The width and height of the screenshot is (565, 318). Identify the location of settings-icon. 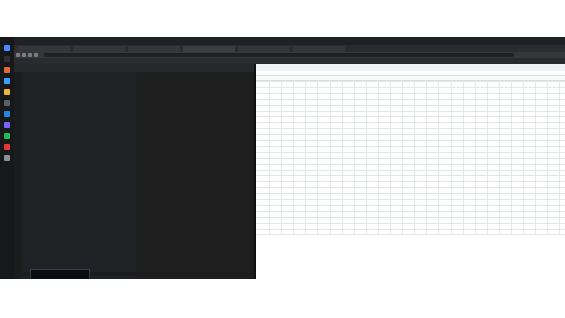
(7, 158).